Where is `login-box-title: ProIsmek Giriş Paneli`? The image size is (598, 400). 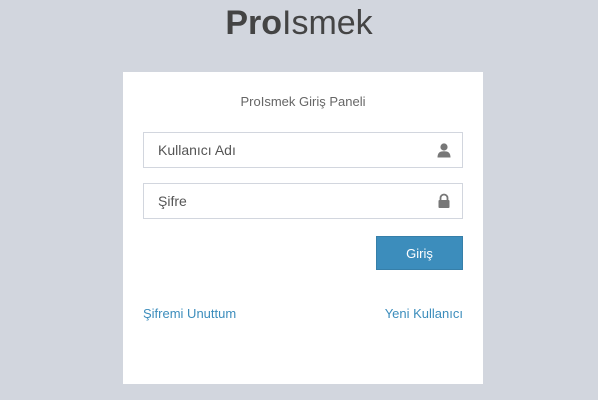
login-box-title: ProIsmek Giriş Paneli is located at coordinates (303, 101).